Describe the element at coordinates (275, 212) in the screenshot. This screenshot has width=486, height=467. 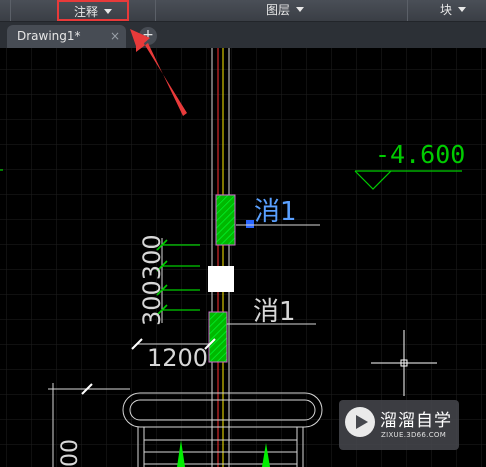
I see `hydrant-label-upper: 消1` at that location.